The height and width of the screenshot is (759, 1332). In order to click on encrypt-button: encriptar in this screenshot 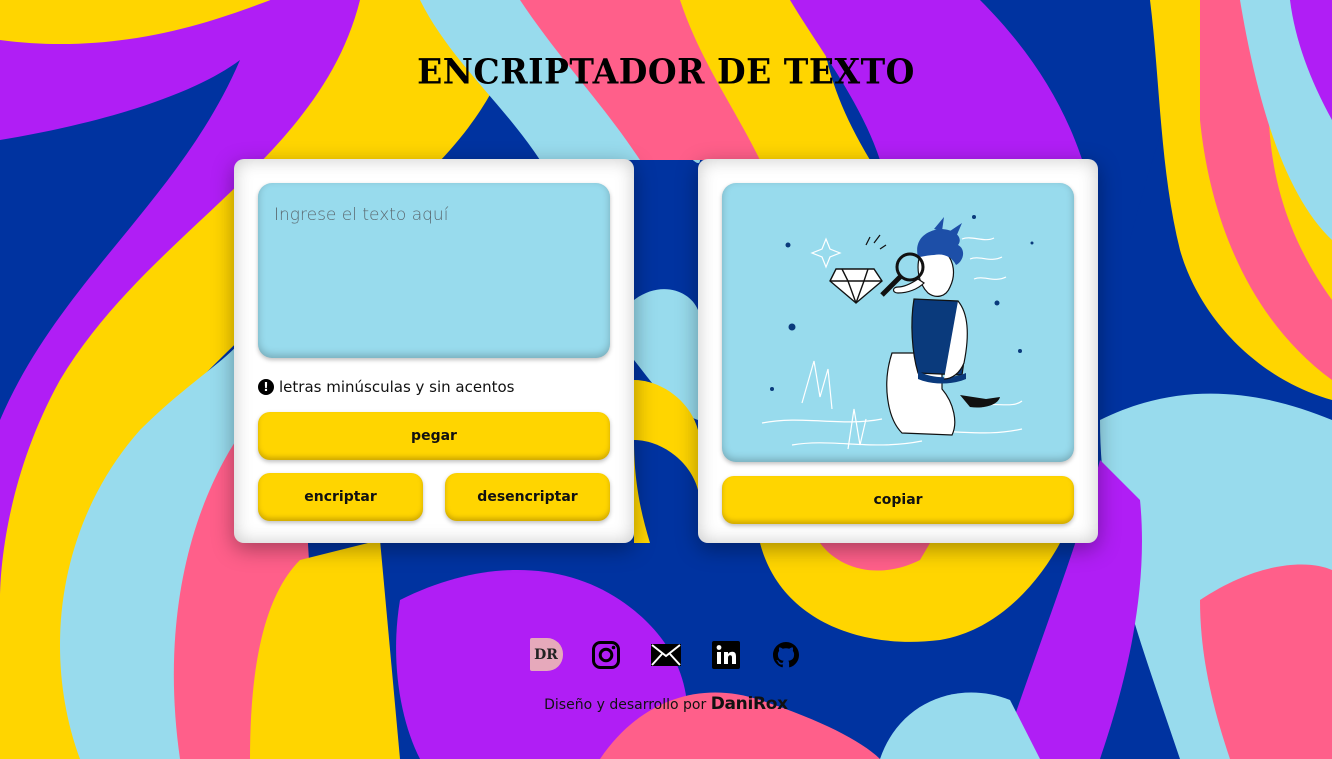, I will do `click(340, 497)`.